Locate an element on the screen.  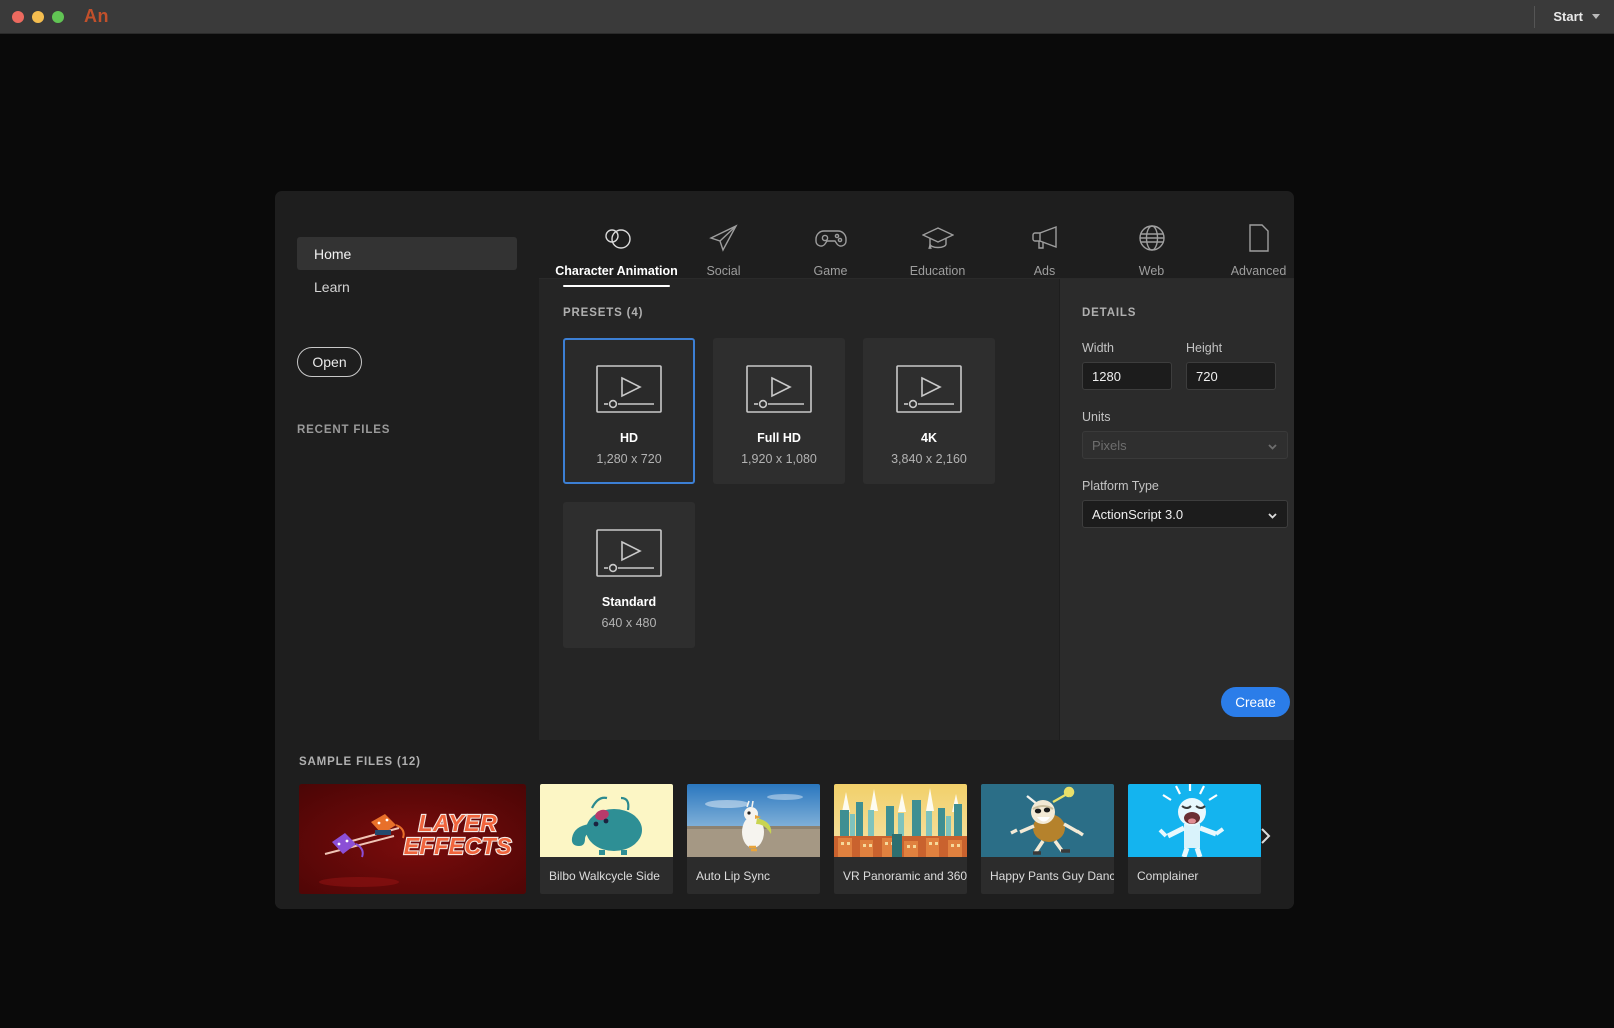
tab-ads-label: Ads is located at coordinates (1044, 271).